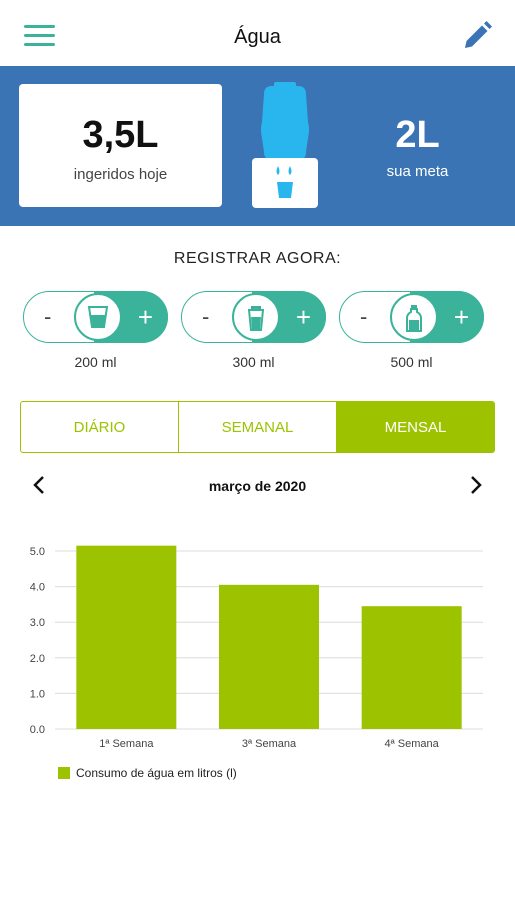 Image resolution: width=515 pixels, height=900 pixels. Describe the element at coordinates (120, 135) in the screenshot. I see `intake-value: 3,5L` at that location.